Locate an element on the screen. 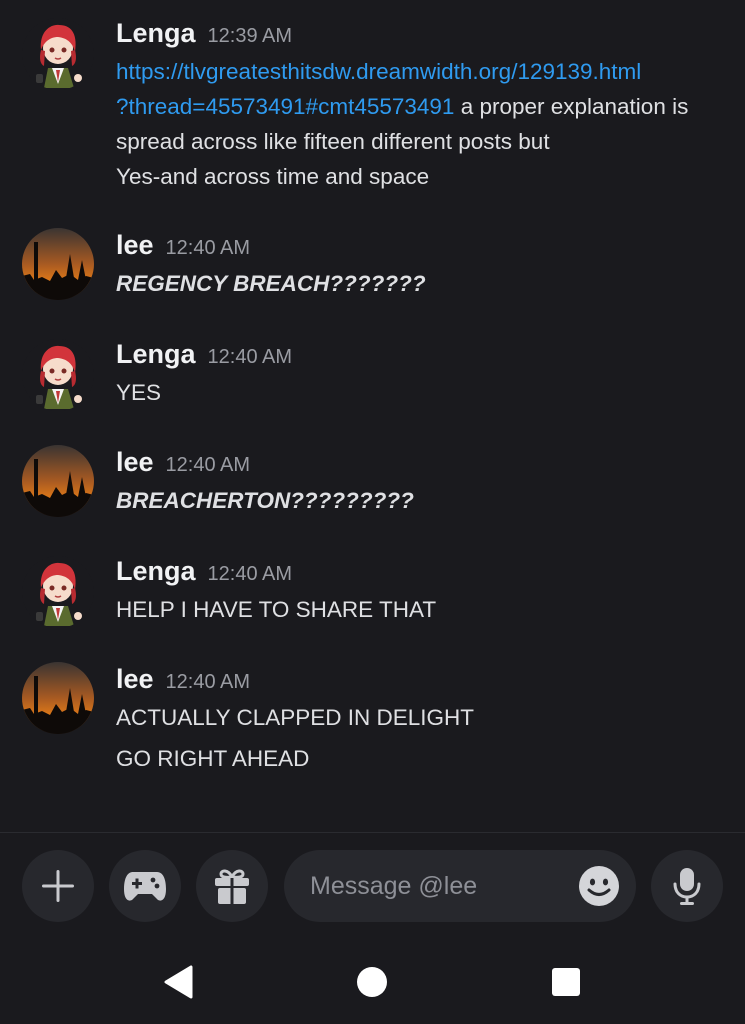 The width and height of the screenshot is (745, 1024). emoji-icon is located at coordinates (599, 886).